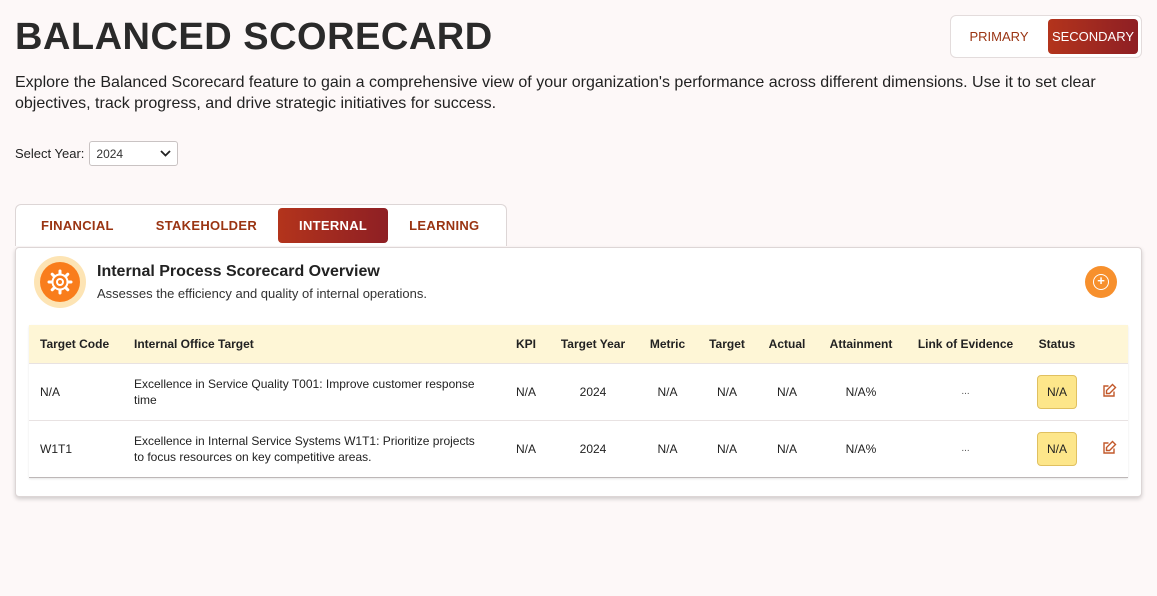  I want to click on header-status: Status, so click(1057, 343).